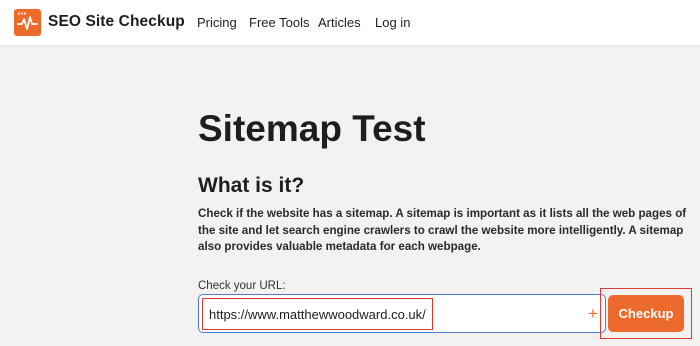 The image size is (700, 346). I want to click on logo-icon, so click(27, 22).